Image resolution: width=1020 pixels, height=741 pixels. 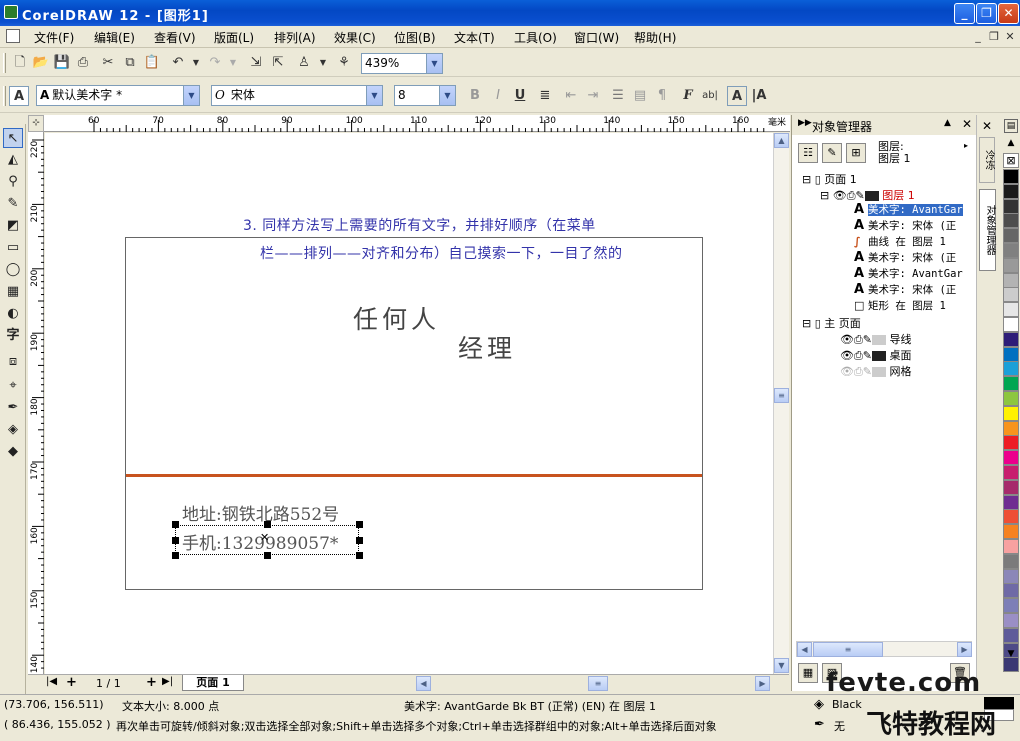 I want to click on save-icon: 💾, so click(x=62, y=63).